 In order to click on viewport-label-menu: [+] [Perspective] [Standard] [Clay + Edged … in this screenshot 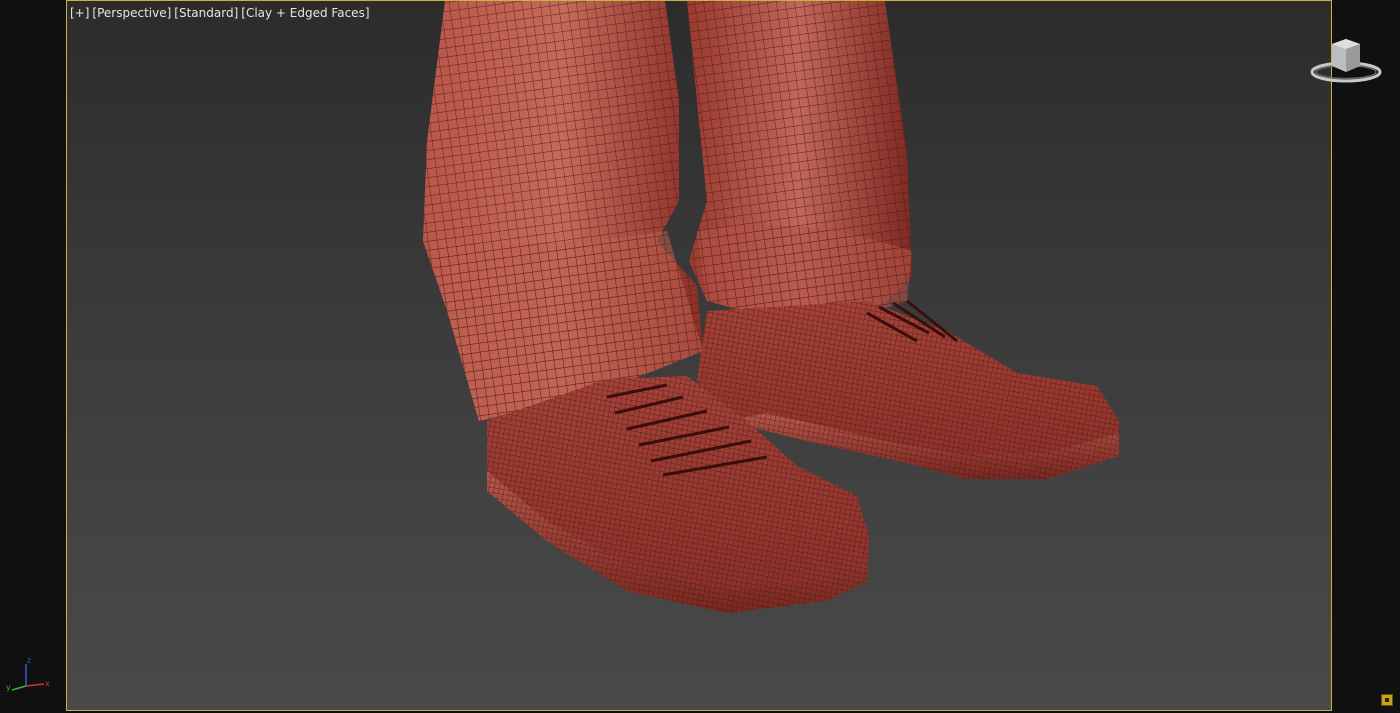, I will do `click(221, 13)`.